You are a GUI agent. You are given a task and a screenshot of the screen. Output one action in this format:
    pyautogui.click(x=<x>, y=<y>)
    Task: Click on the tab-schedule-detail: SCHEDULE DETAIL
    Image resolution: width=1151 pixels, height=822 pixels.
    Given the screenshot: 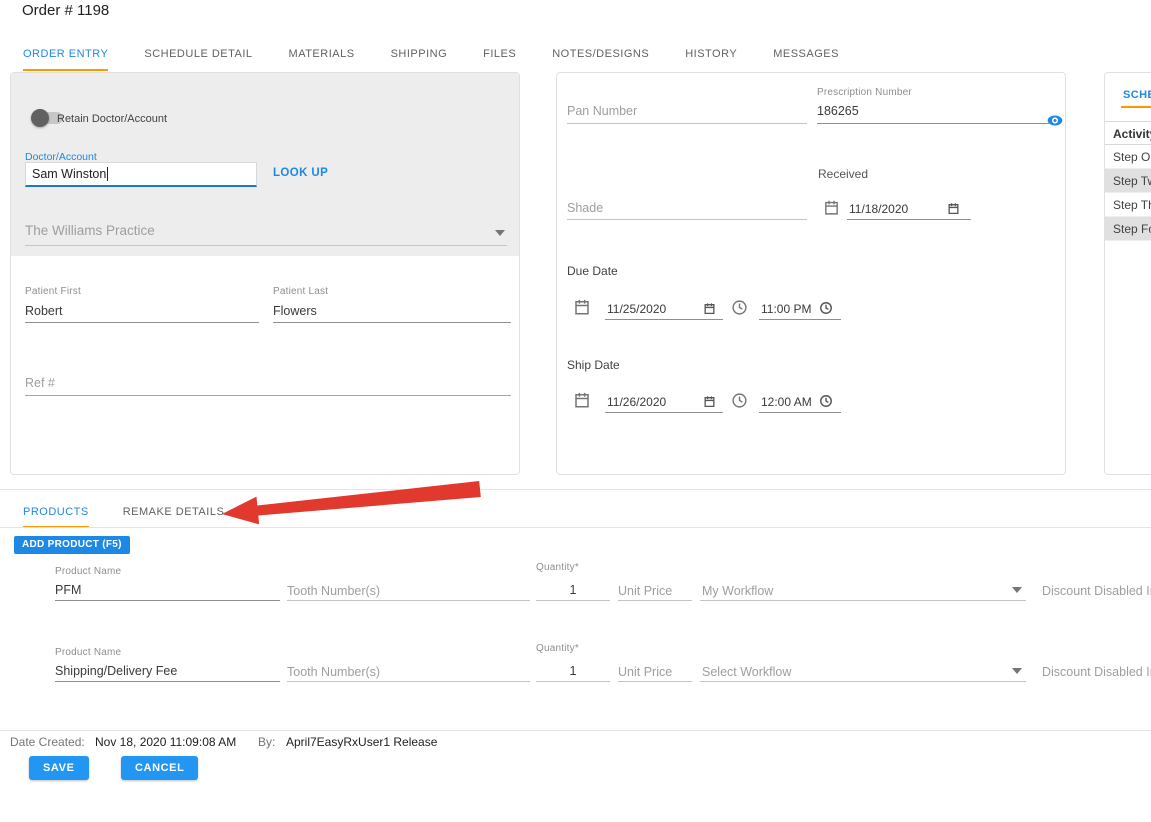 What is the action you would take?
    pyautogui.click(x=198, y=53)
    